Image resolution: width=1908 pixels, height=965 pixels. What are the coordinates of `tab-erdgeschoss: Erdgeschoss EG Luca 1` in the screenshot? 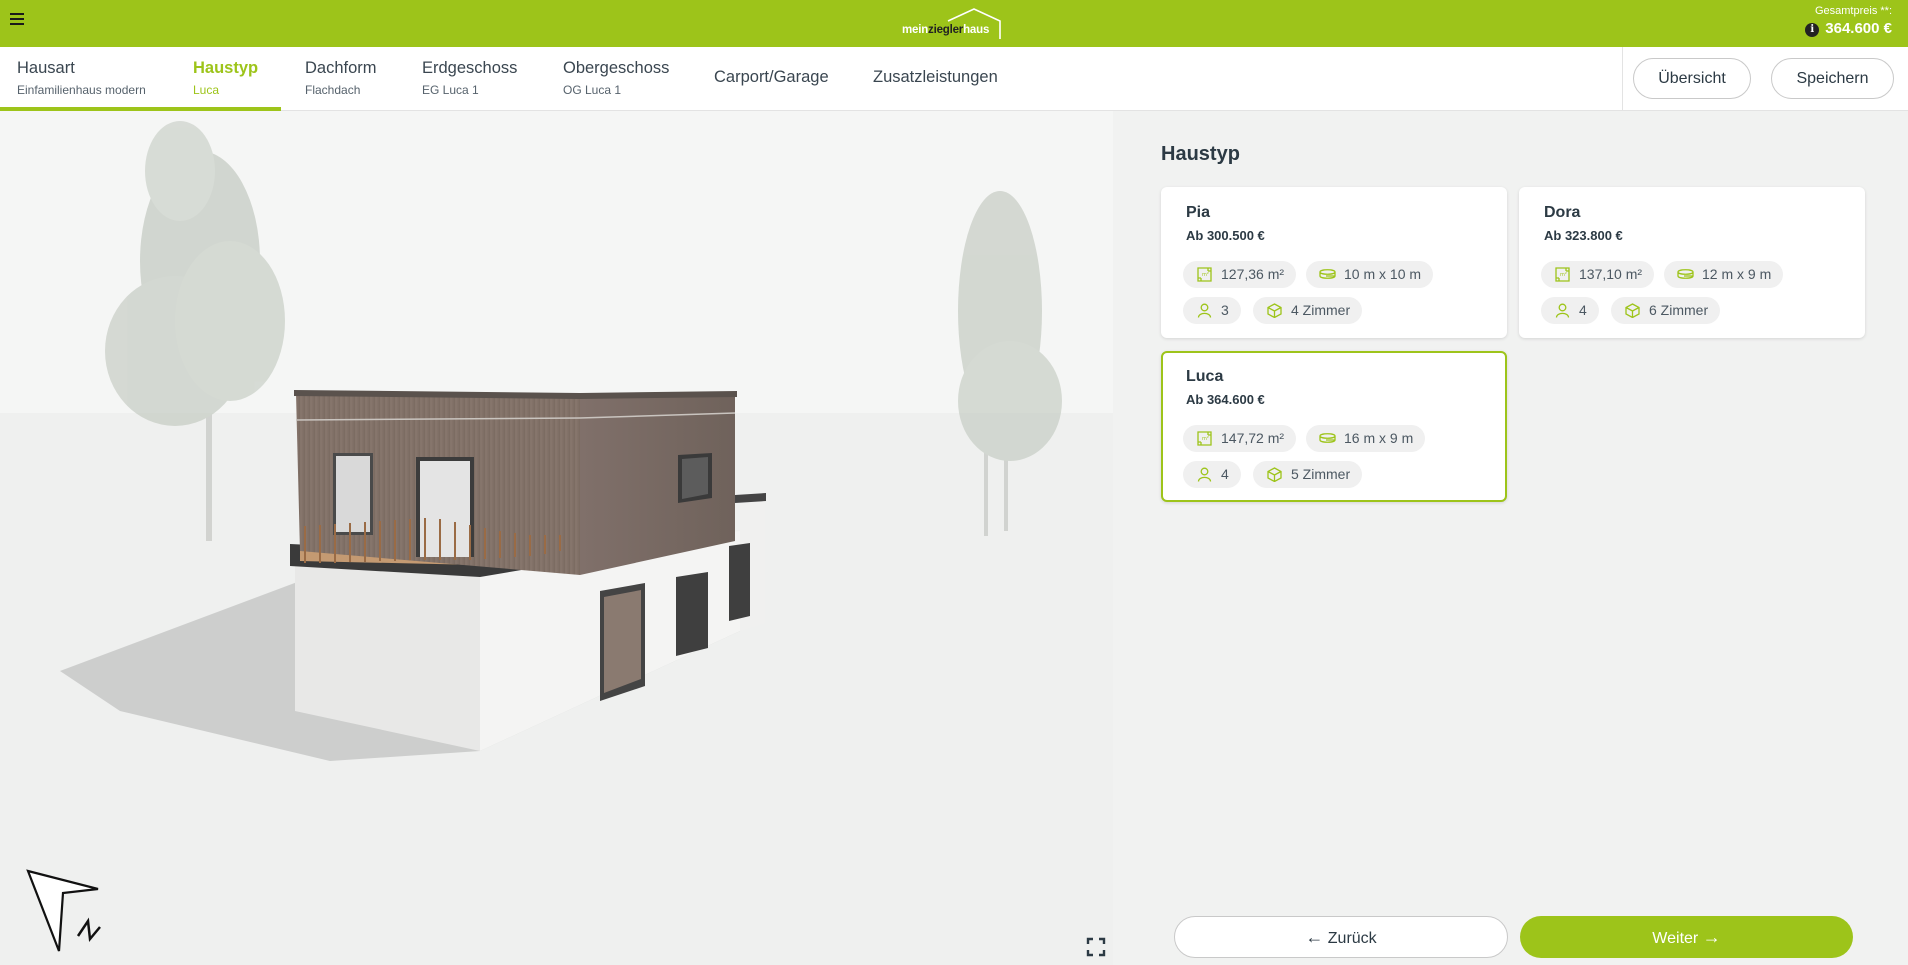 It's located at (469, 79).